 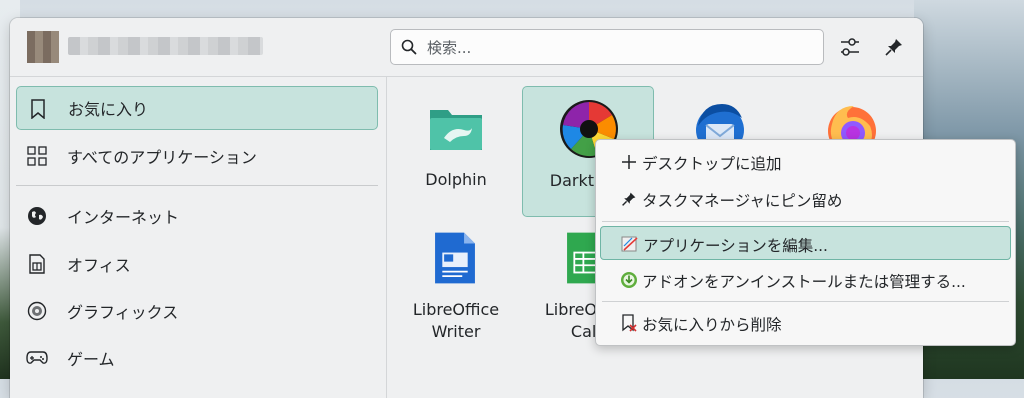 What do you see at coordinates (43, 47) in the screenshot?
I see `user-avatar` at bounding box center [43, 47].